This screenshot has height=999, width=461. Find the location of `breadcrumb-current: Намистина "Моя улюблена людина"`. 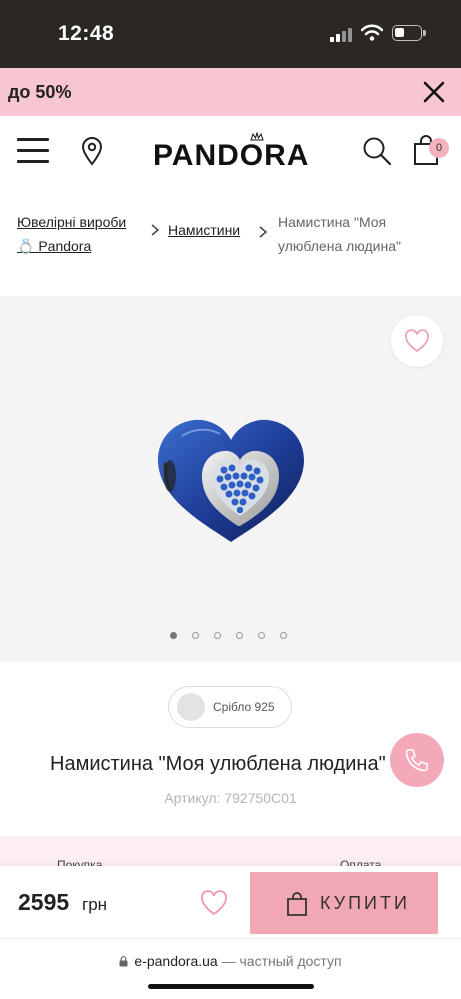

breadcrumb-current: Намистина "Моя улюблена людина" is located at coordinates (339, 234).